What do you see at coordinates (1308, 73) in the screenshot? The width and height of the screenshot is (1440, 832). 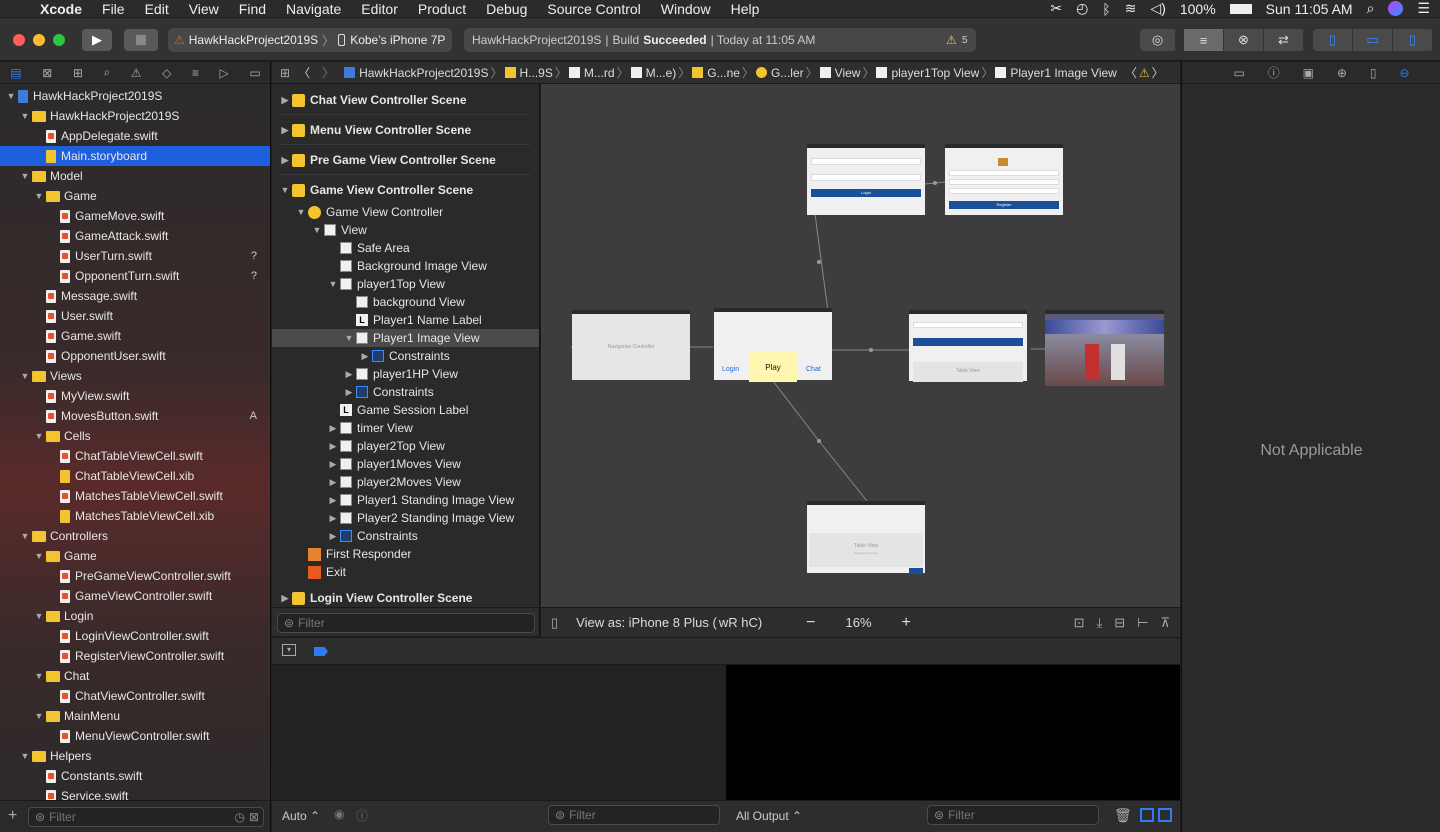 I see `identity-inspector-icon: ▣` at bounding box center [1308, 73].